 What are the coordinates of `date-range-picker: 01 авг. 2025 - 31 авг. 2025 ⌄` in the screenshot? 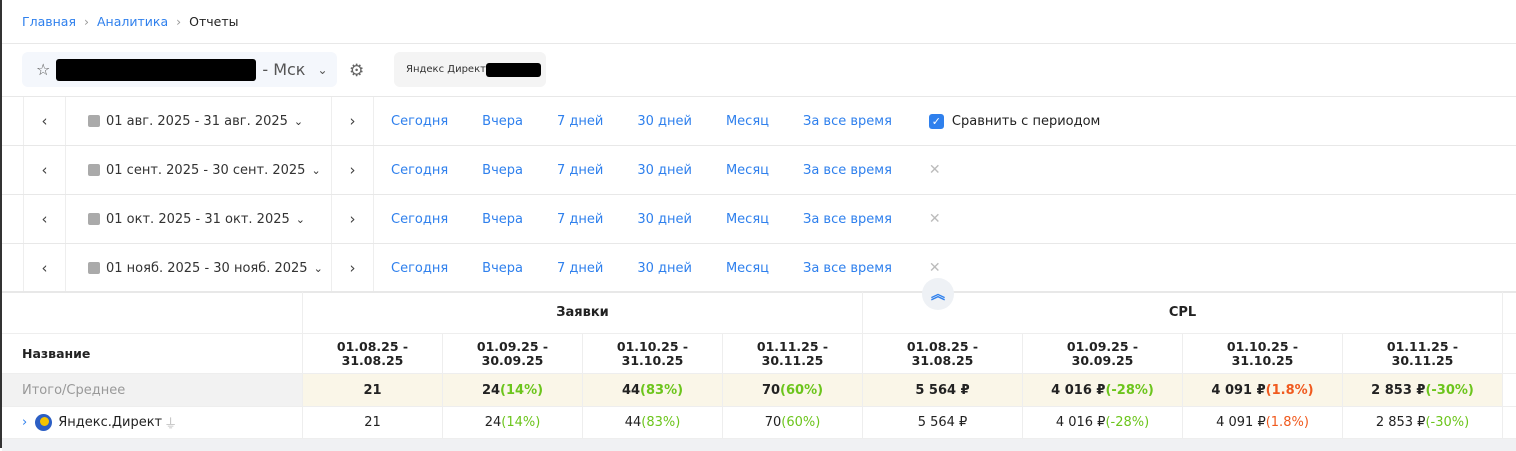 It's located at (199, 121).